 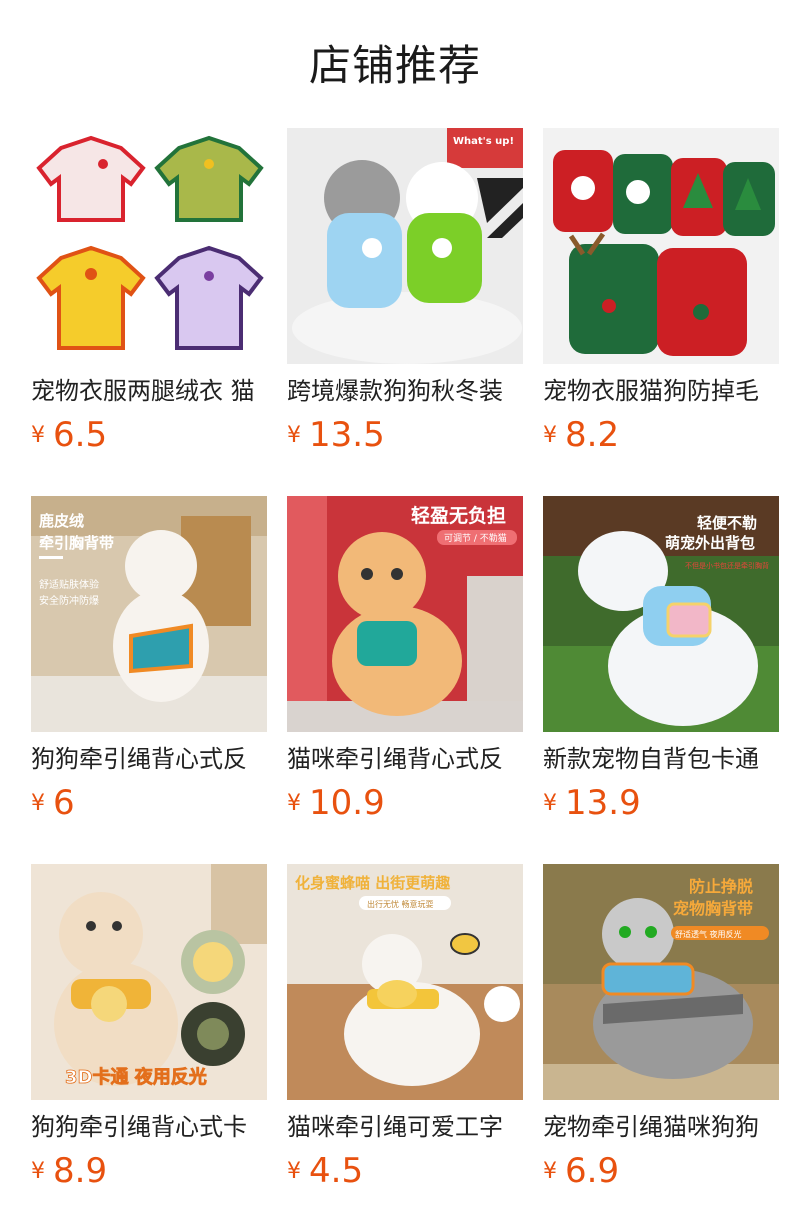 I want to click on overlay-text: 不但是小书包还是牵引胸背, so click(x=727, y=565).